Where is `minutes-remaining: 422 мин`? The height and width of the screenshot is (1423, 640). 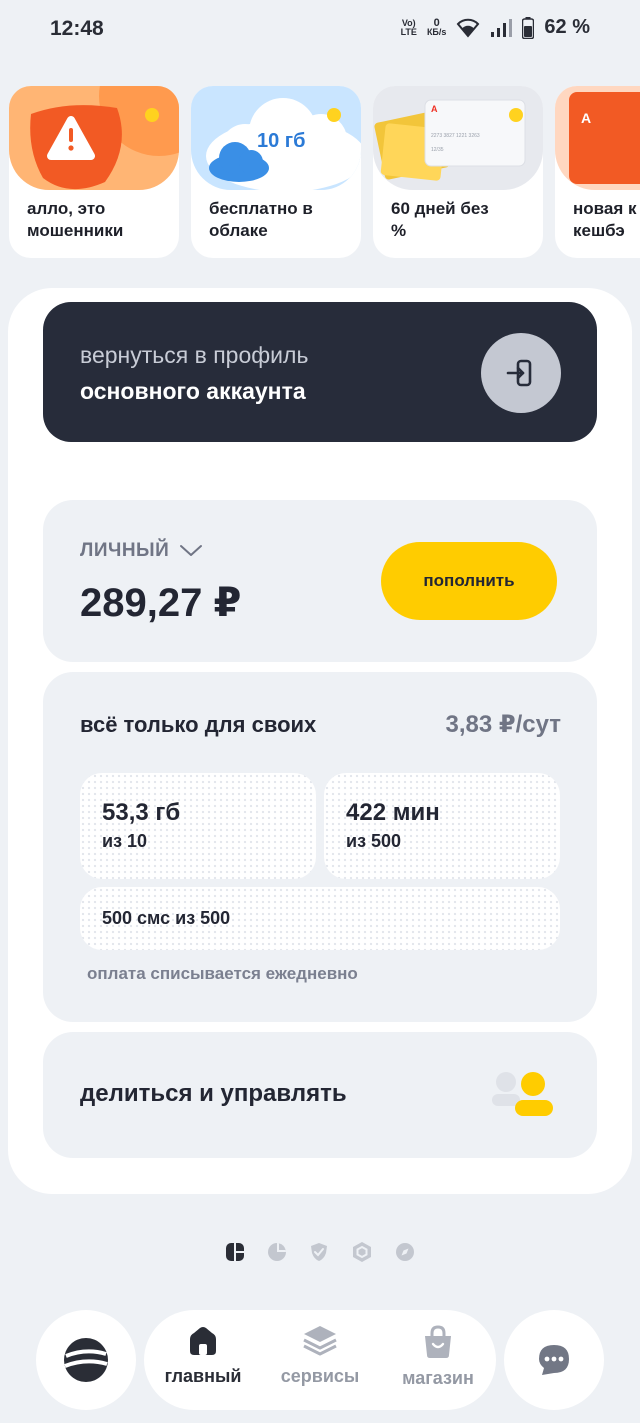
minutes-remaining: 422 мин is located at coordinates (393, 812).